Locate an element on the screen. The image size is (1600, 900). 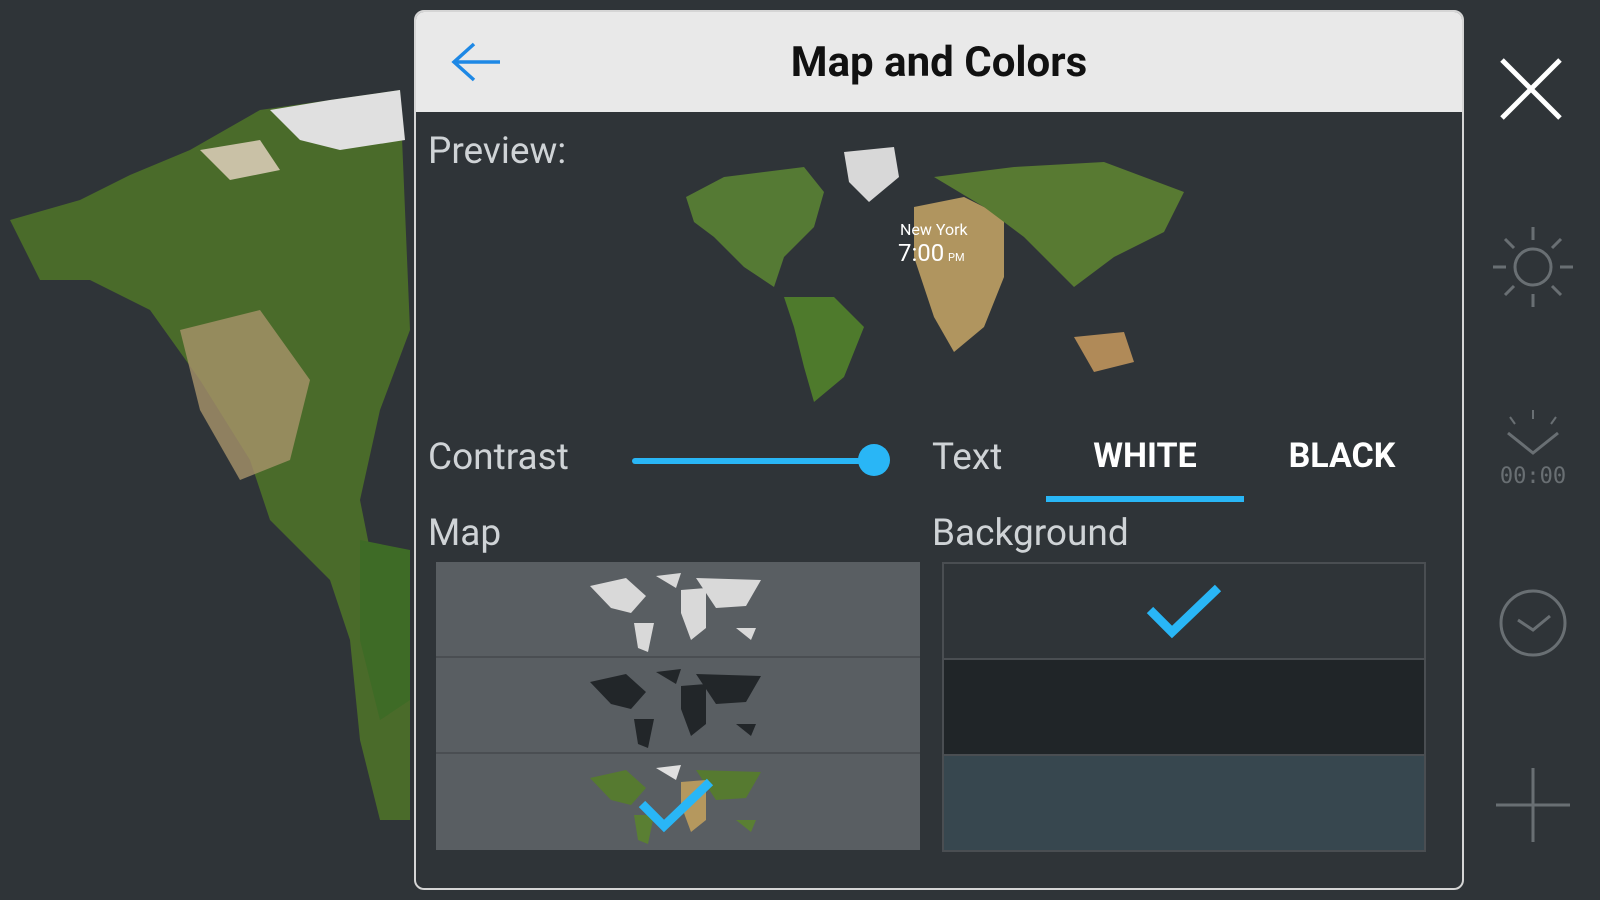
add-icon is located at coordinates (1533, 805).